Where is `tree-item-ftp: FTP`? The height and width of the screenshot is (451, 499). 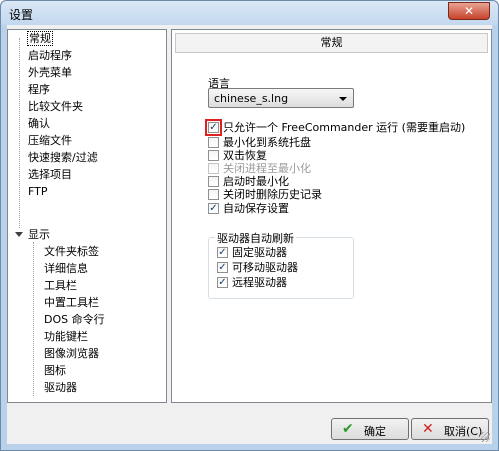
tree-item-ftp: FTP is located at coordinates (38, 192).